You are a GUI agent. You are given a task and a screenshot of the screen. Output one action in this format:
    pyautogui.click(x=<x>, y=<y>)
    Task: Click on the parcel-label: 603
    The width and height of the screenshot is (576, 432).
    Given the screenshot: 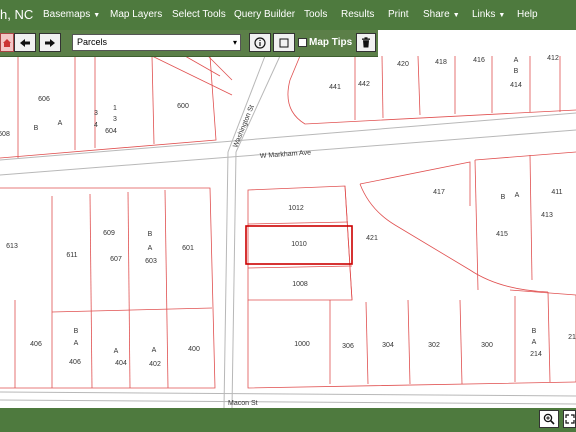 What is the action you would take?
    pyautogui.click(x=151, y=261)
    